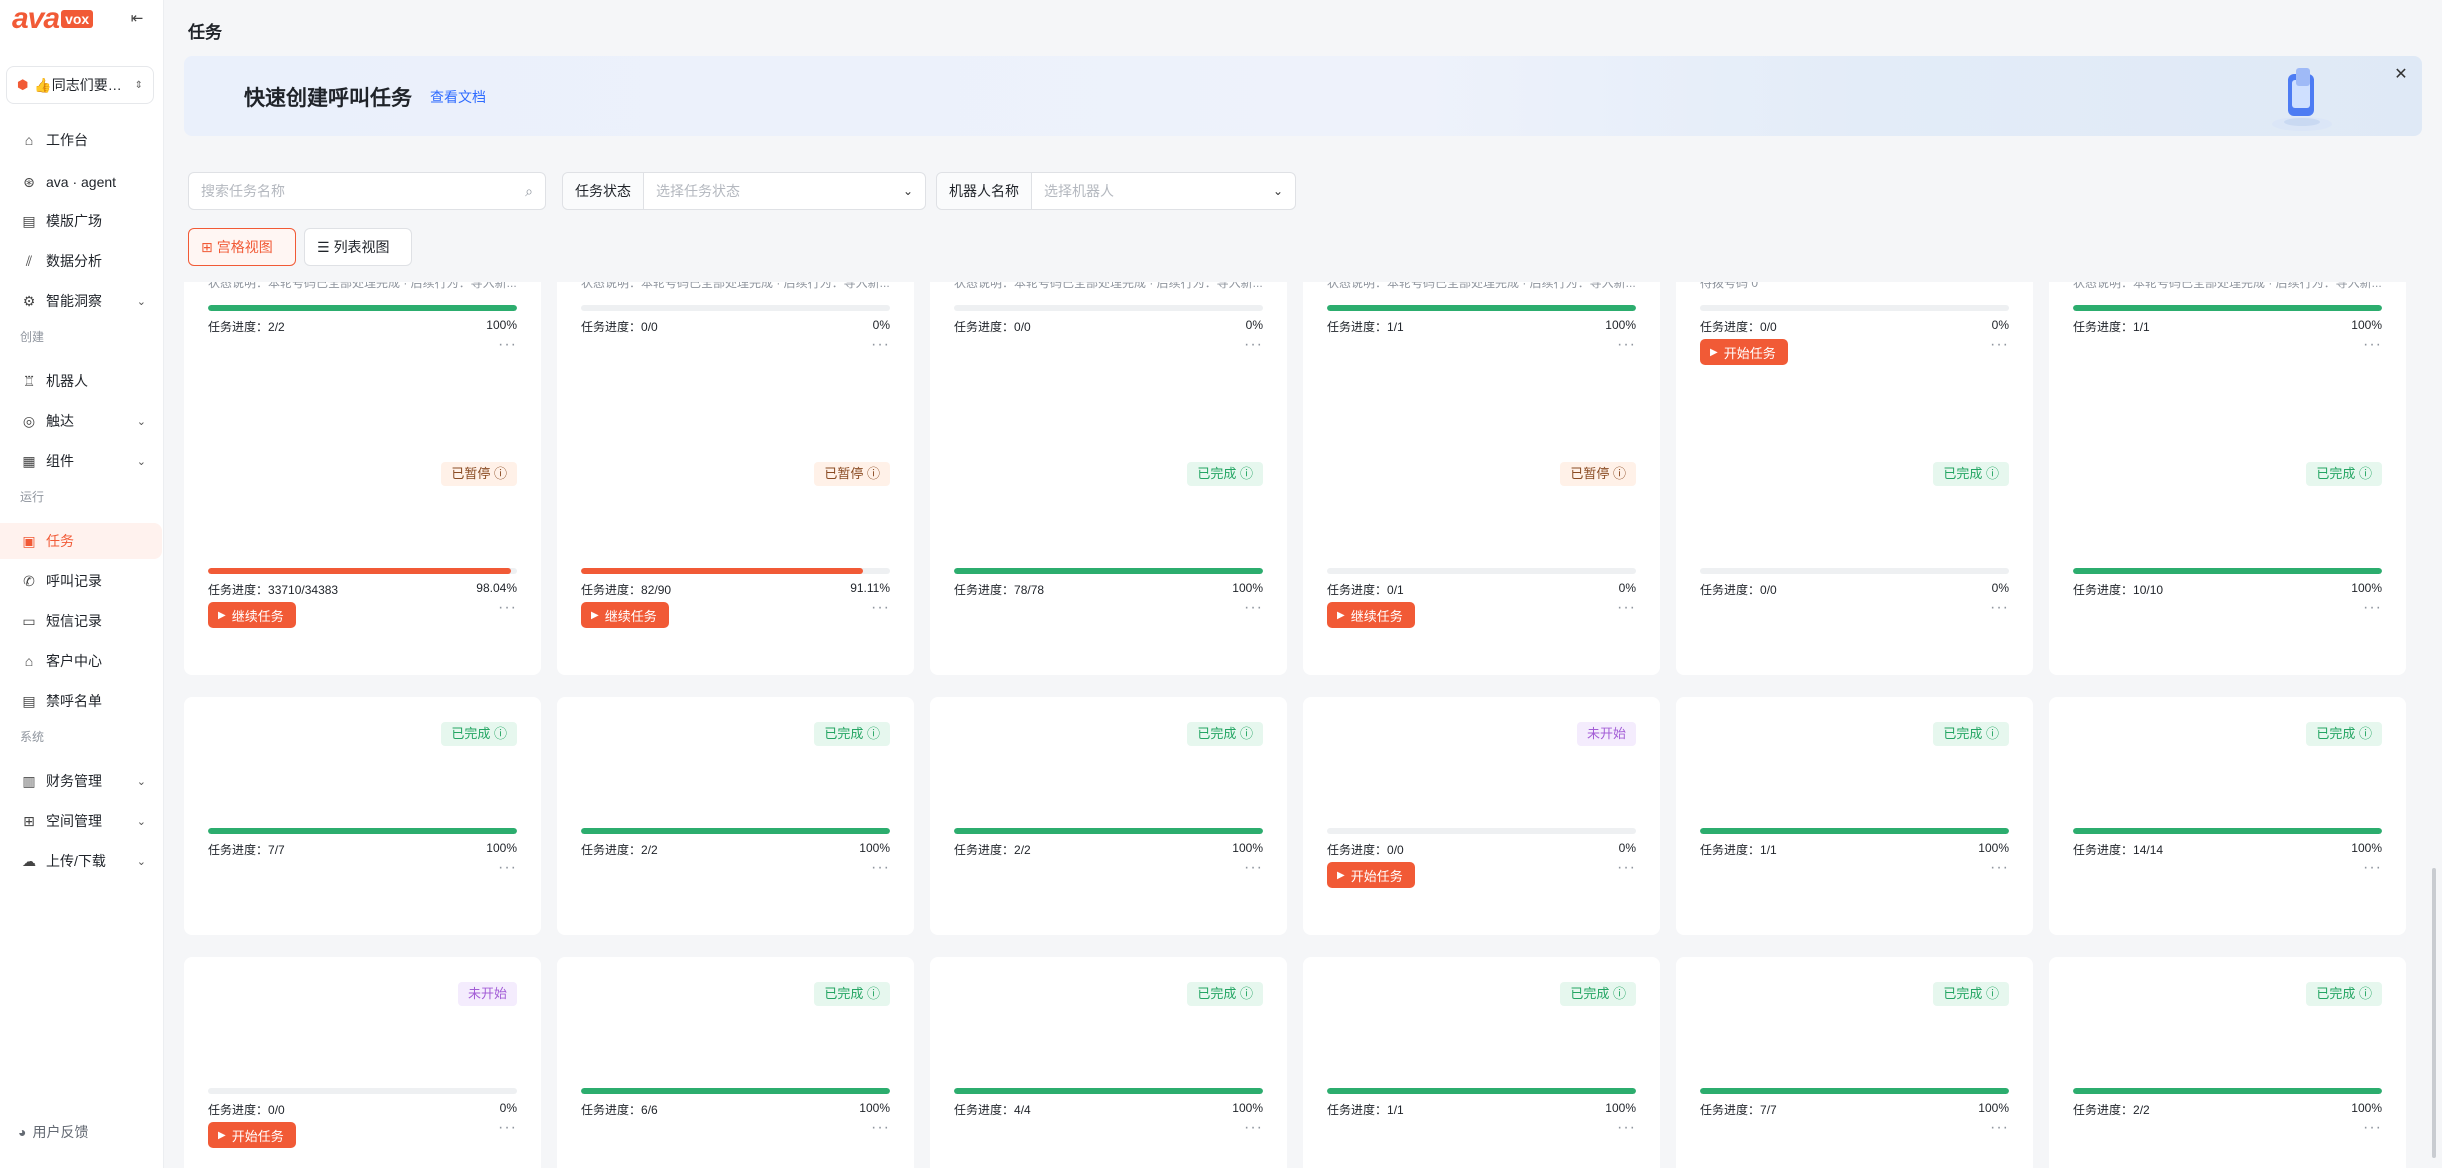 The image size is (2442, 1168). I want to click on insight-icon: ⚙, so click(29, 300).